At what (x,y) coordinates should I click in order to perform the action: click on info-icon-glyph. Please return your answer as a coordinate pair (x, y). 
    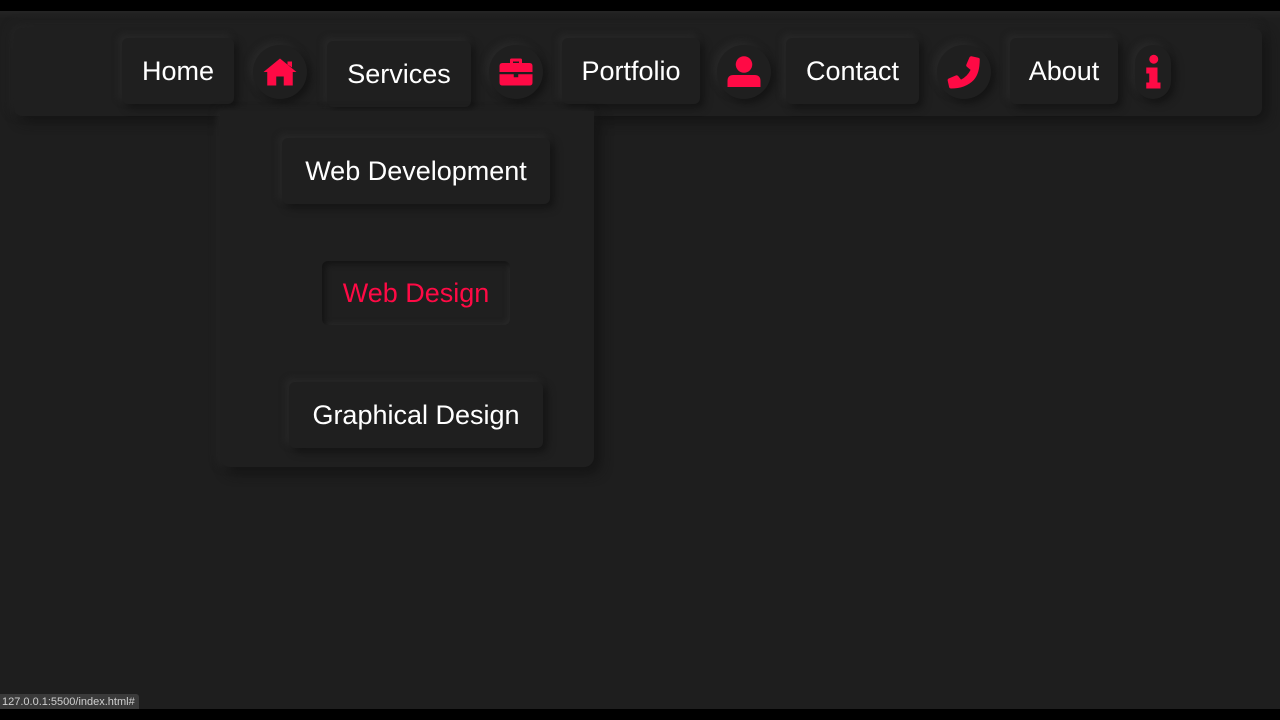
    Looking at the image, I should click on (1153, 71).